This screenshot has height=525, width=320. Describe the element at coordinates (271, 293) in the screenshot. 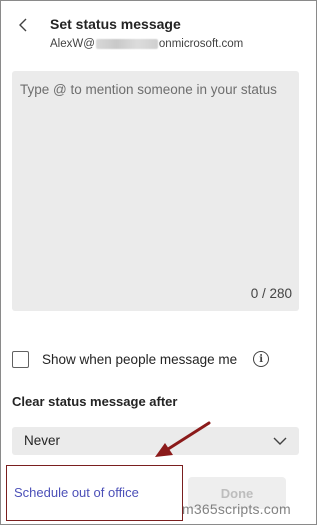

I see `character-counter: 0 / 280` at that location.